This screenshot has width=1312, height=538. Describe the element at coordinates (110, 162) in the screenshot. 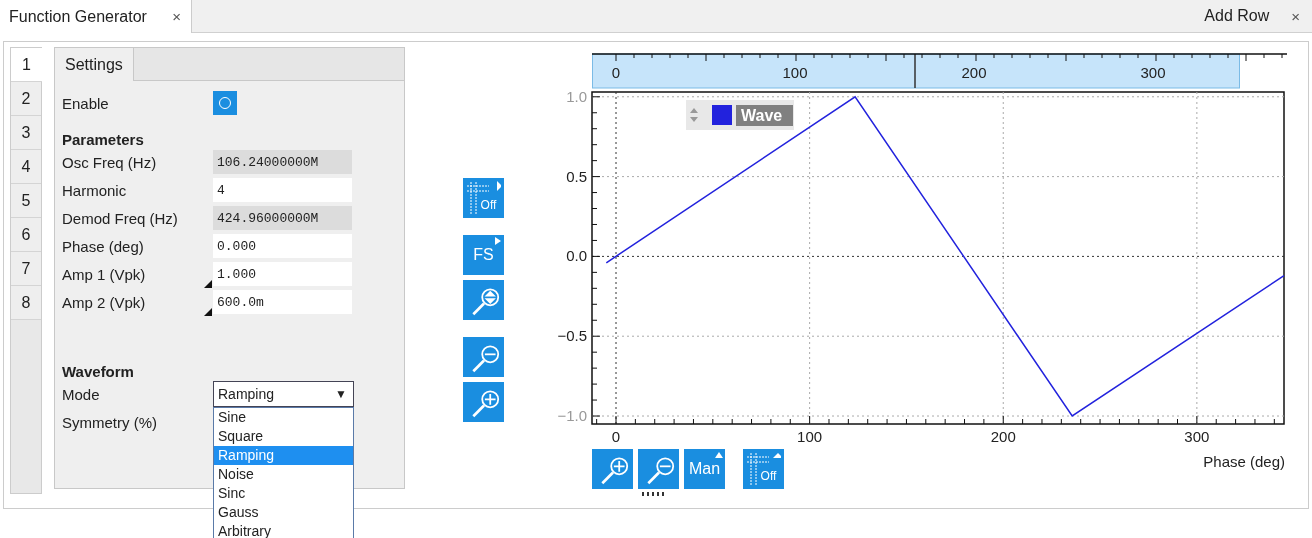

I see `field-label: Osc Freq (Hz)` at that location.